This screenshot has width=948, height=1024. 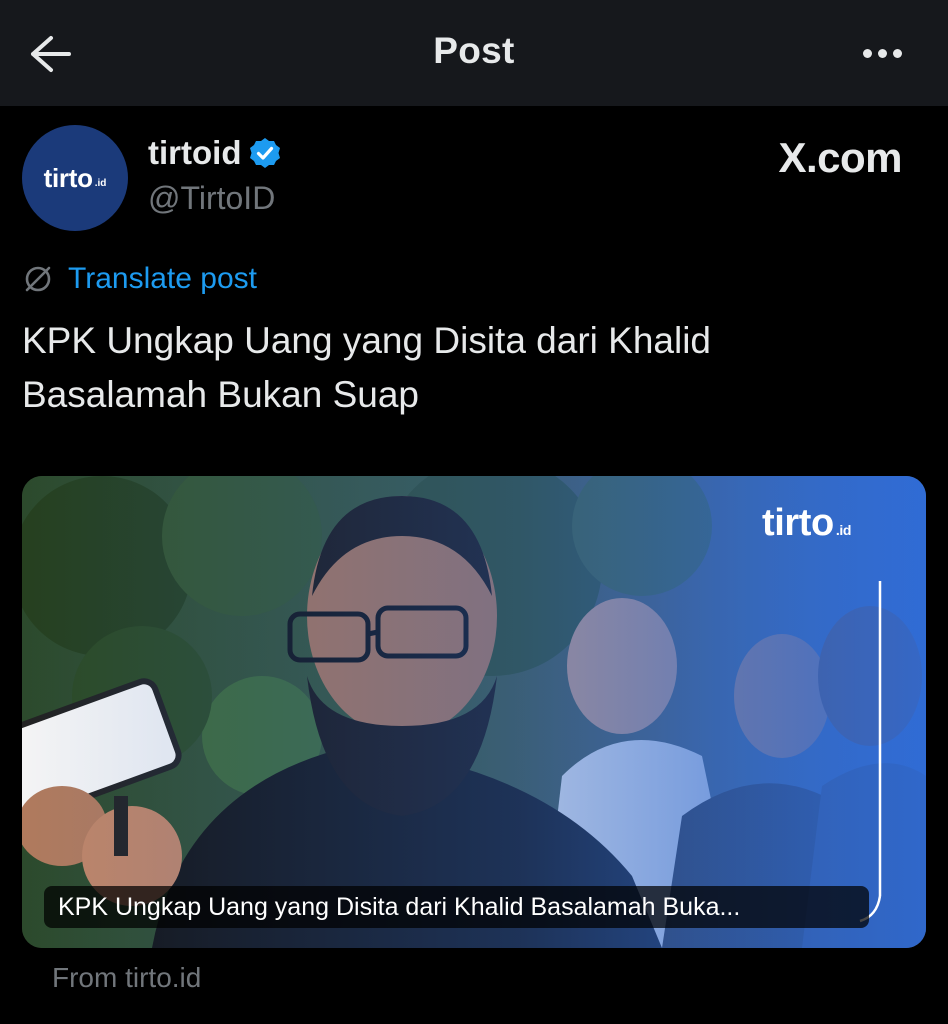 What do you see at coordinates (38, 279) in the screenshot?
I see `translate-globe-icon` at bounding box center [38, 279].